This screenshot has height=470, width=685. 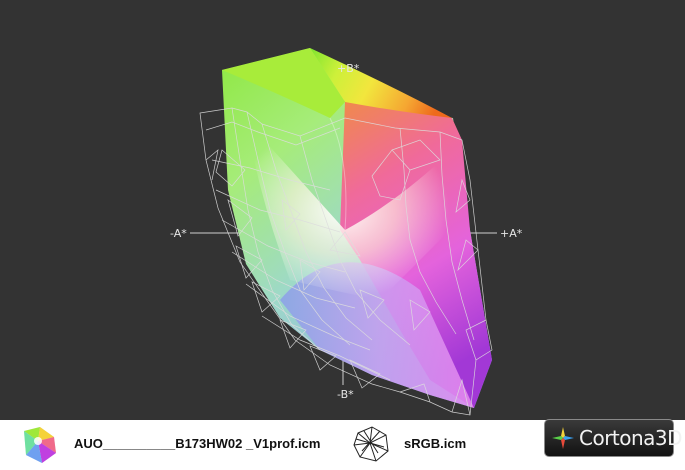 I want to click on legend-item-display-profile: AUO__________B173HW02 _V1prof.icm, so click(x=169, y=443).